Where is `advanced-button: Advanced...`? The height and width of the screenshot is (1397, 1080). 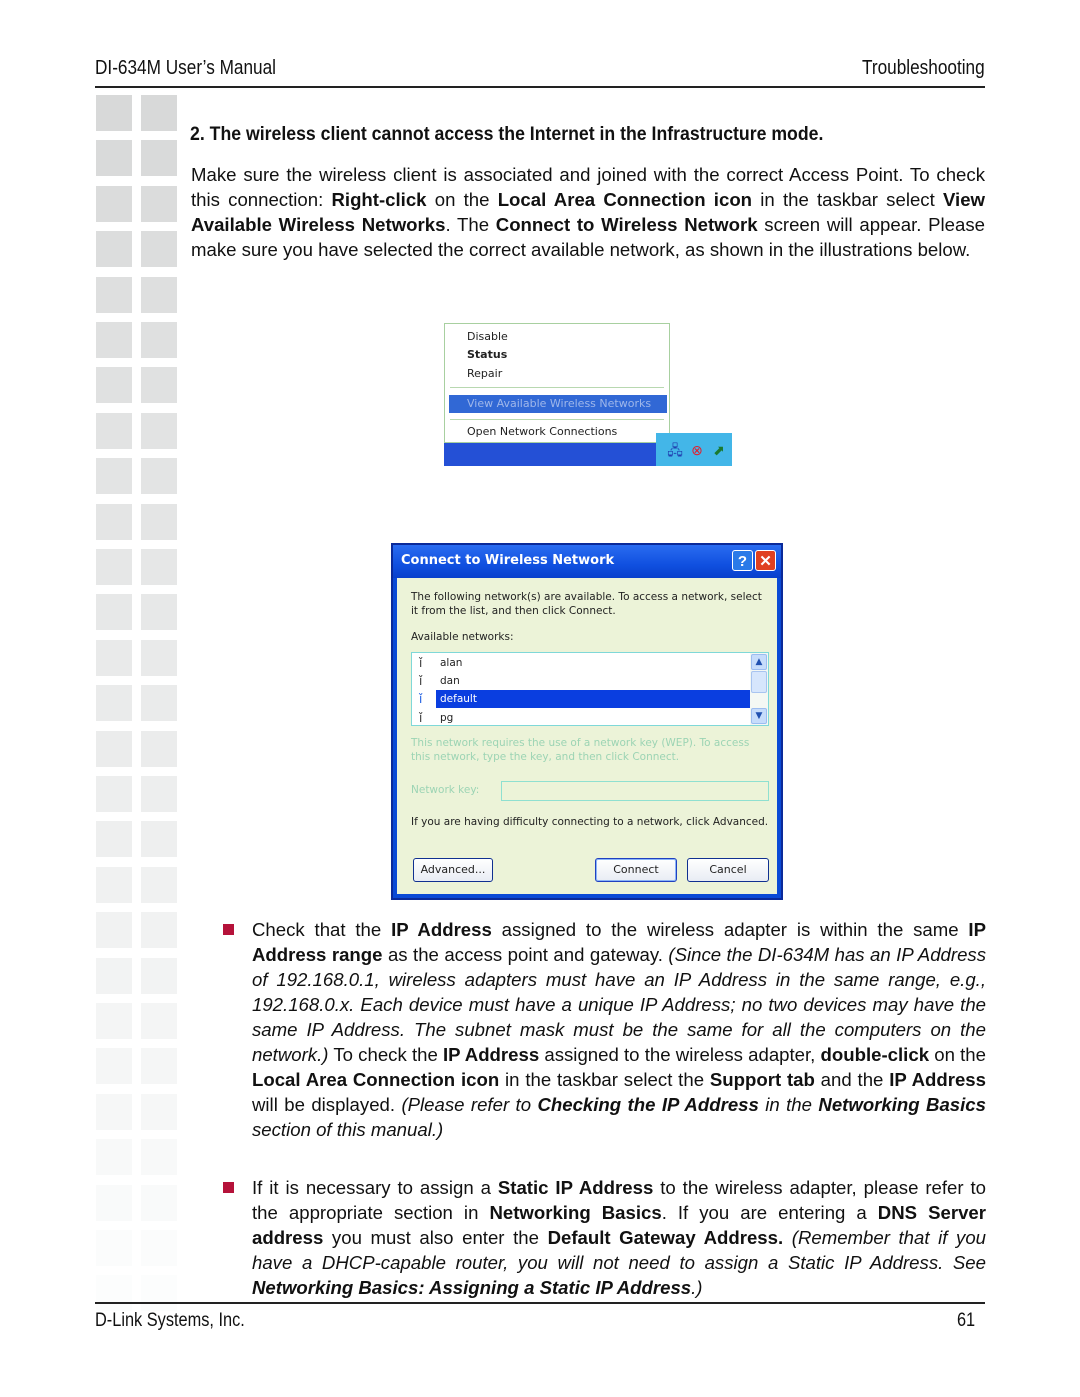
advanced-button: Advanced... is located at coordinates (453, 870).